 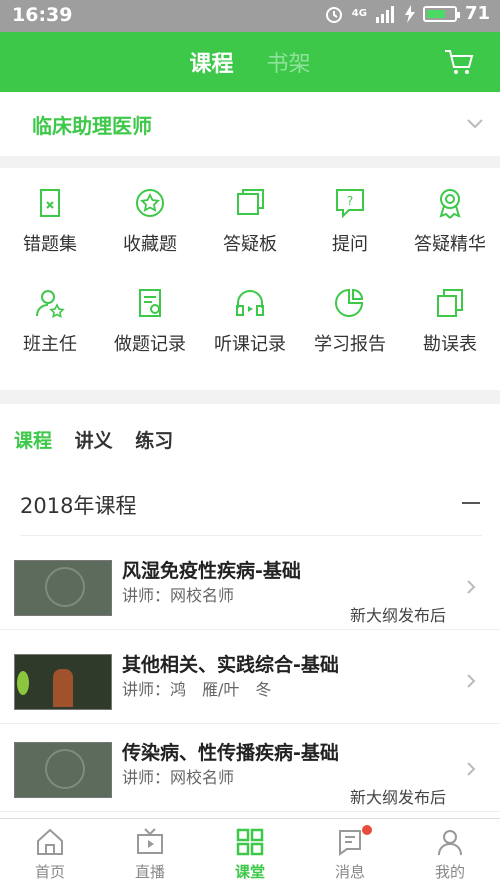 I want to click on course-title: 传染病、性传播疾病-基础, so click(x=230, y=753).